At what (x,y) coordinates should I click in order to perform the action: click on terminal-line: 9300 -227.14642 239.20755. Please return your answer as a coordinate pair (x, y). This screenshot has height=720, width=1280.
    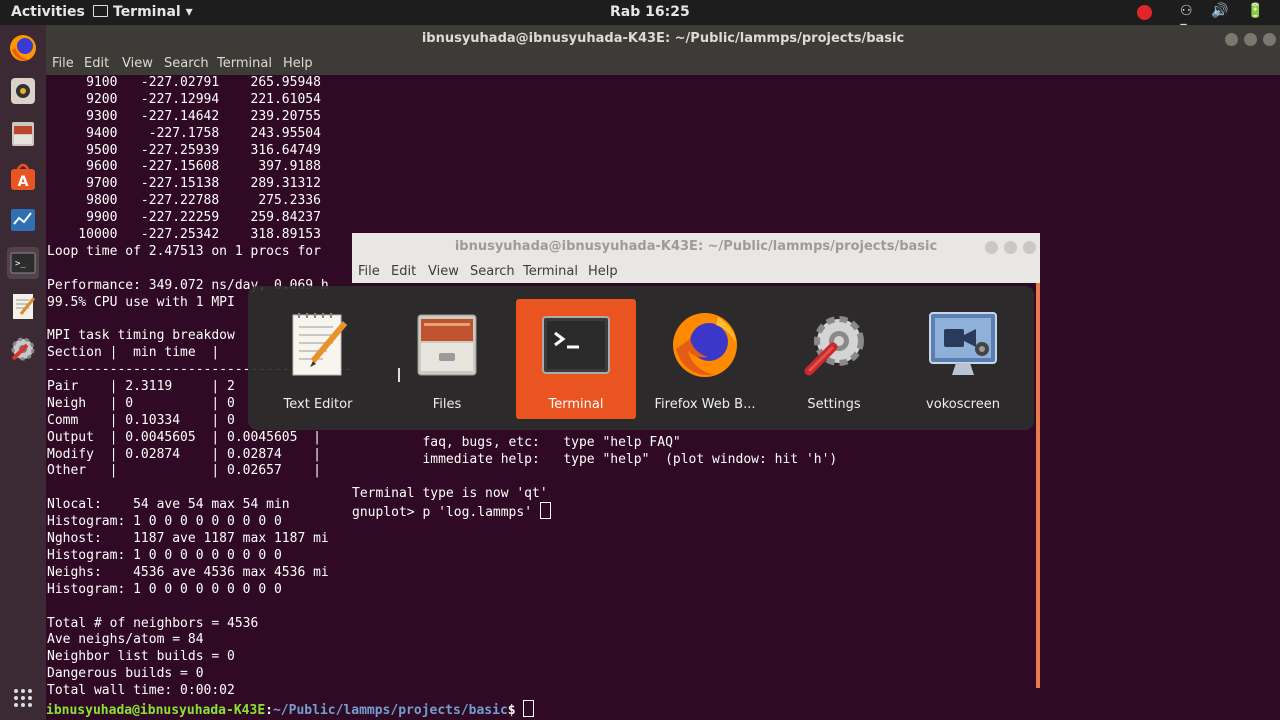
    Looking at the image, I should click on (184, 116).